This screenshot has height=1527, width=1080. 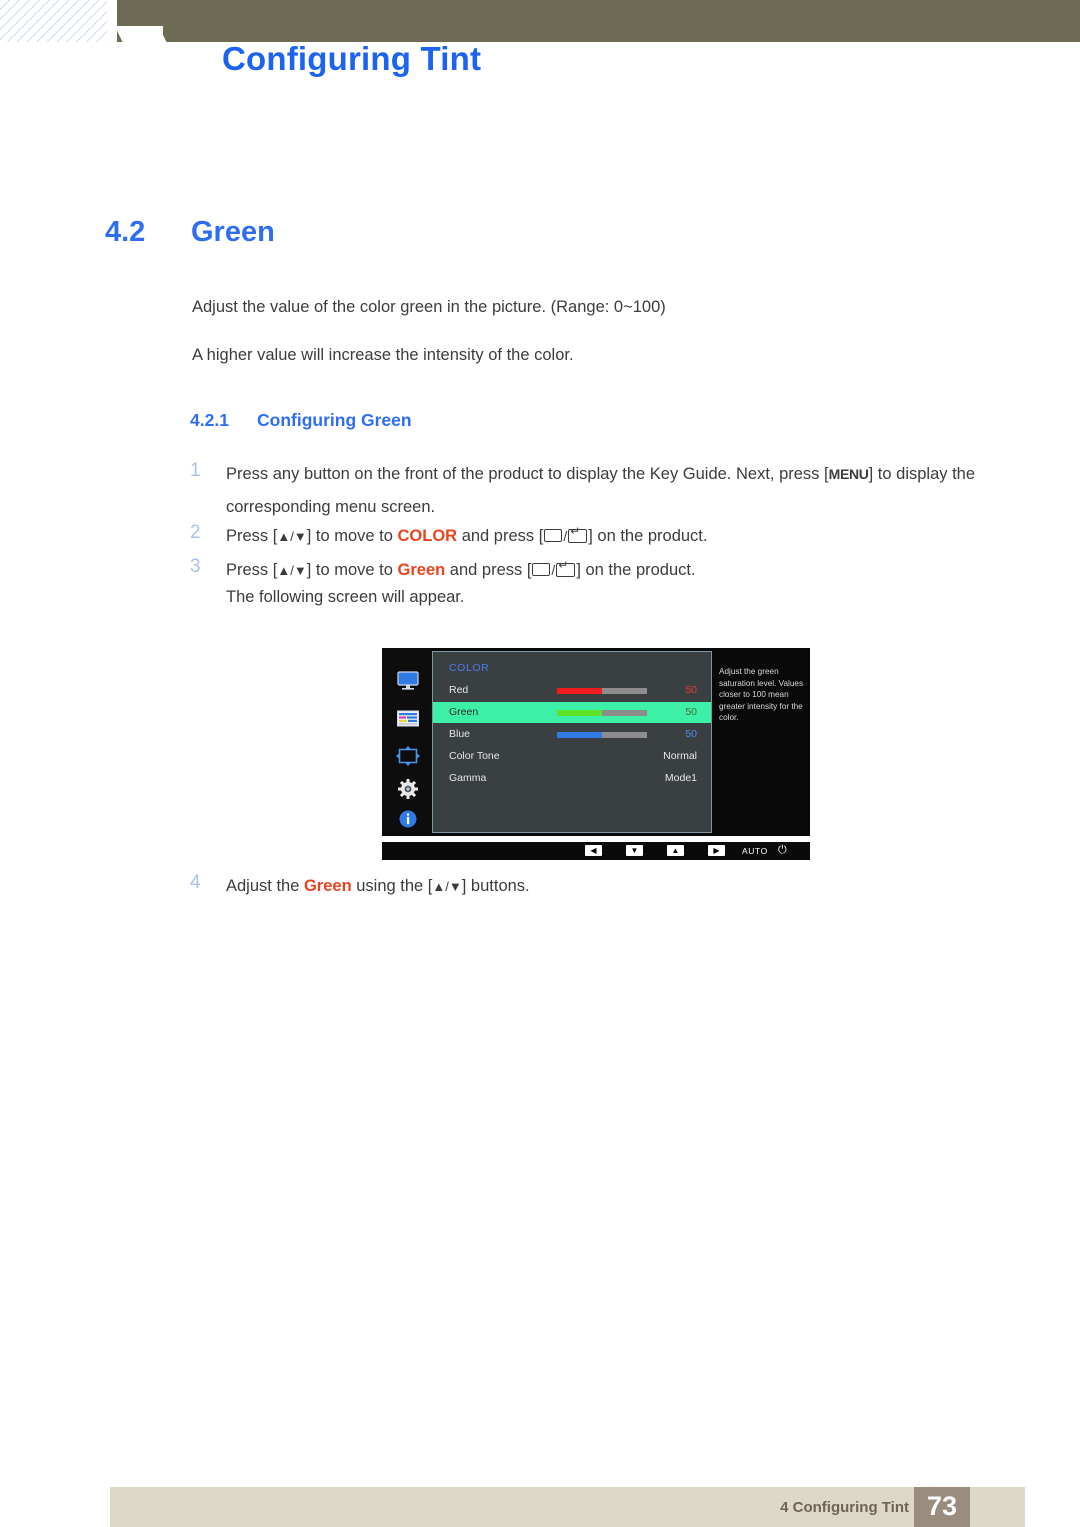 What do you see at coordinates (125, 232) in the screenshot?
I see `section-number: 4.2` at bounding box center [125, 232].